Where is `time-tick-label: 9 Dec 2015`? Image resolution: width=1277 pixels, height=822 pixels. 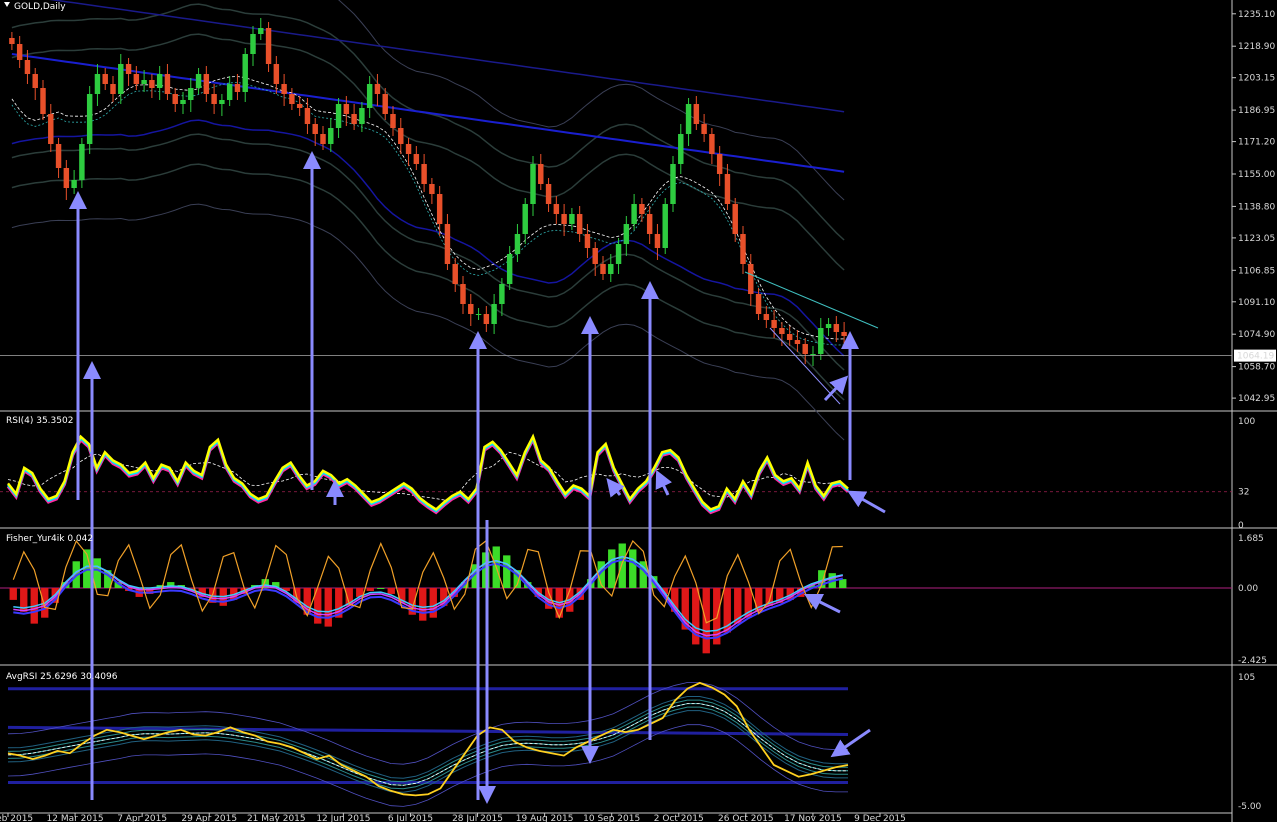
time-tick-label: 9 Dec 2015 is located at coordinates (880, 818).